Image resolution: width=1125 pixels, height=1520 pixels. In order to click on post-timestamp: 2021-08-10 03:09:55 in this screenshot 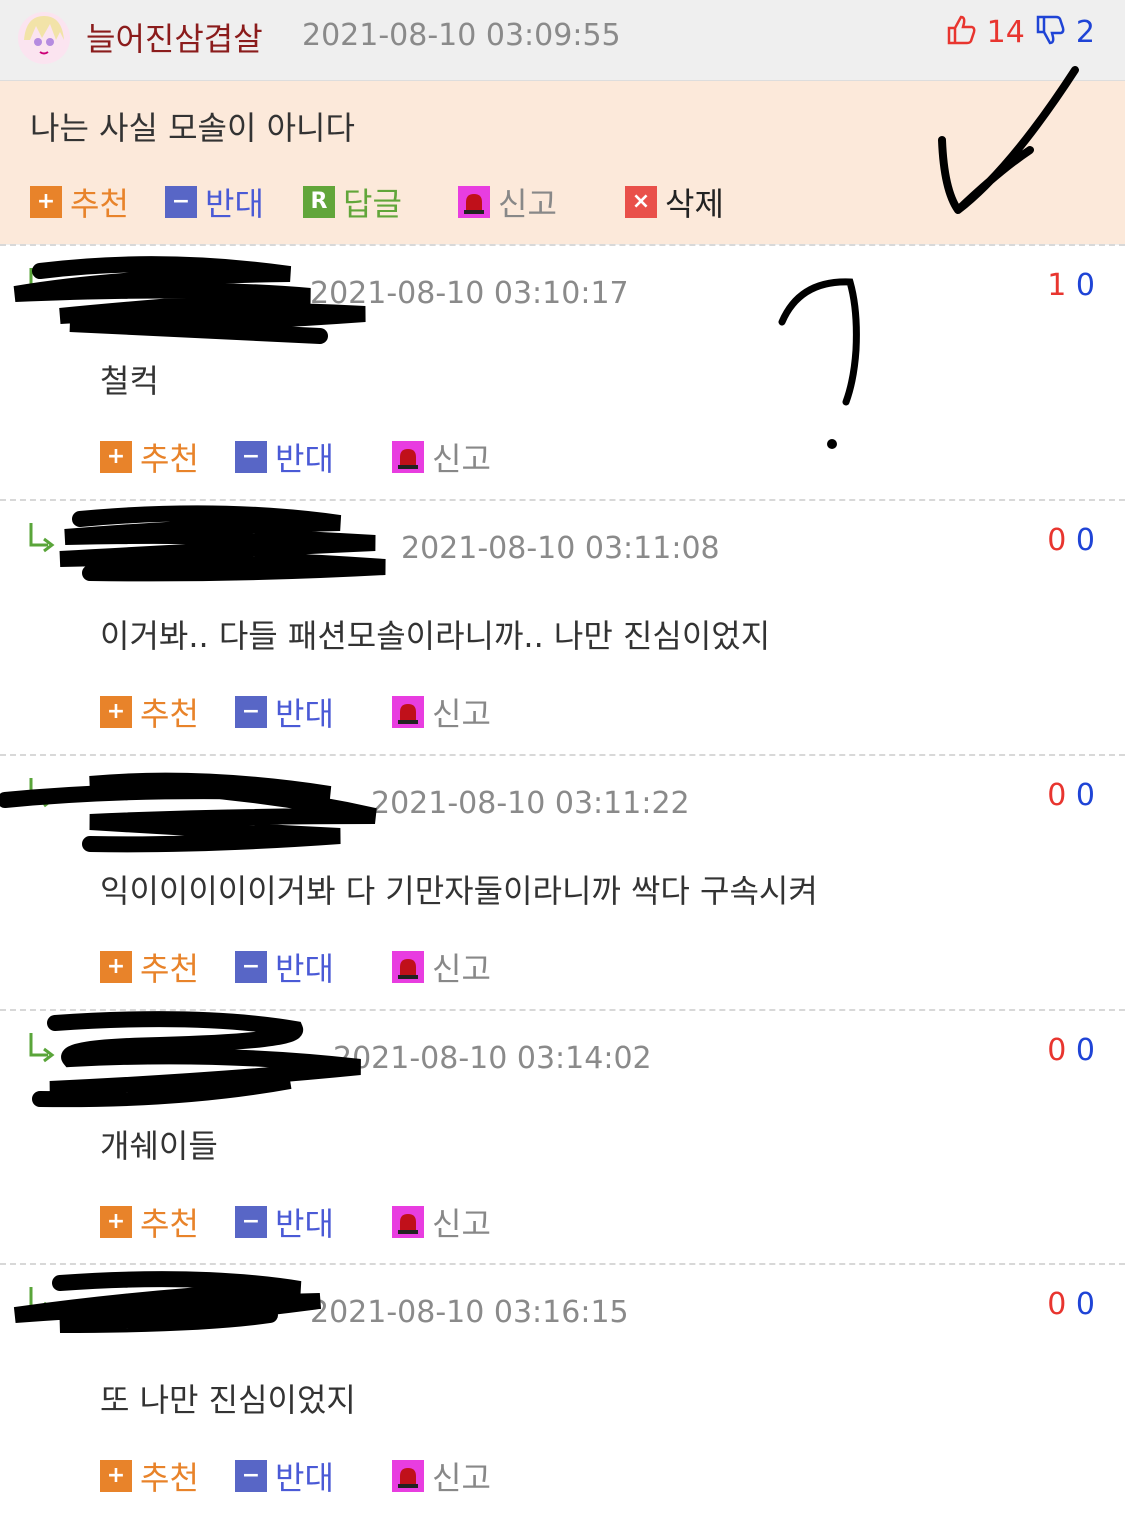, I will do `click(461, 35)`.